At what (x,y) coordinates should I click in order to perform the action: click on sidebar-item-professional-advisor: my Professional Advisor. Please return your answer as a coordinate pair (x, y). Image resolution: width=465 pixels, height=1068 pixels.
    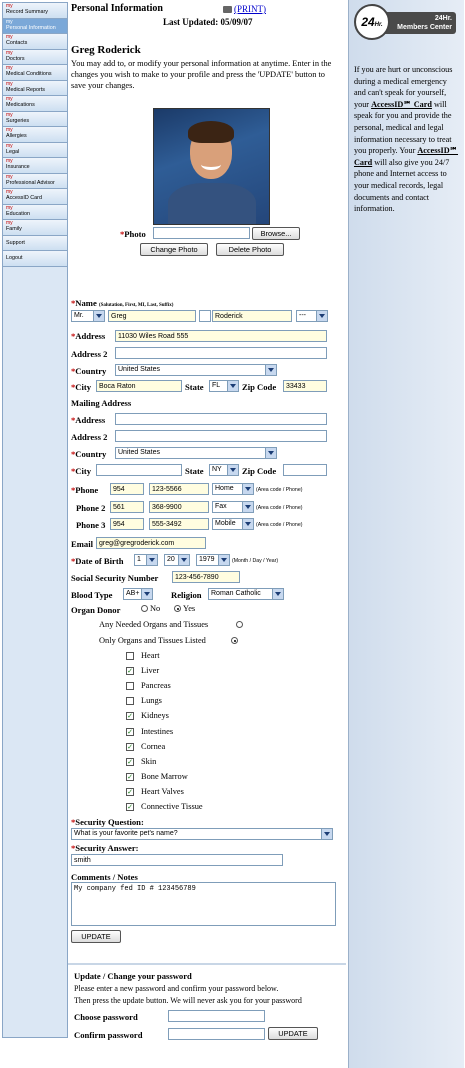
    Looking at the image, I should click on (35, 181).